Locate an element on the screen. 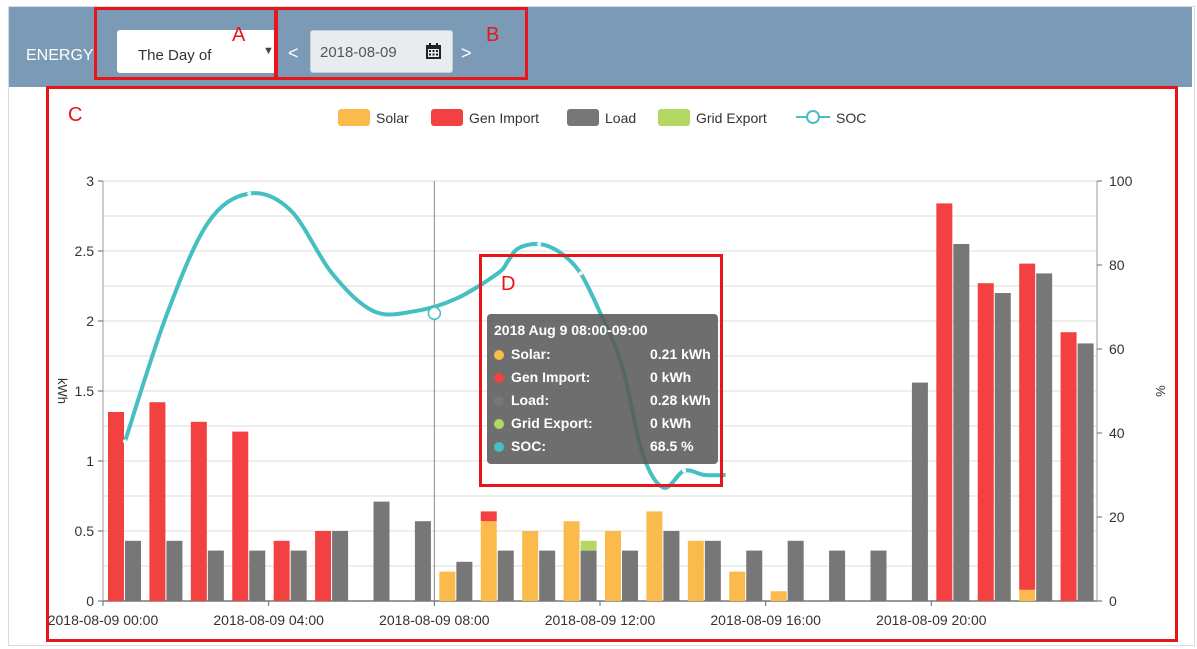 The image size is (1197, 649). y2-tick-label: 40 is located at coordinates (1117, 433).